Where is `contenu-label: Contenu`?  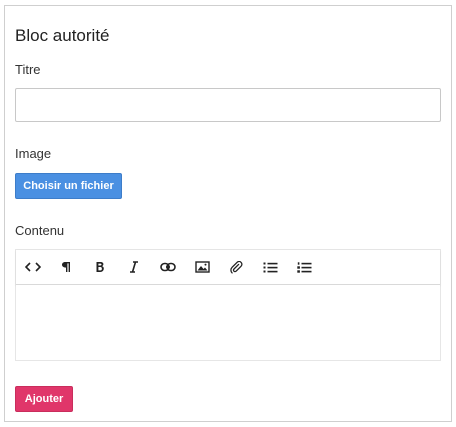
contenu-label: Contenu is located at coordinates (40, 230).